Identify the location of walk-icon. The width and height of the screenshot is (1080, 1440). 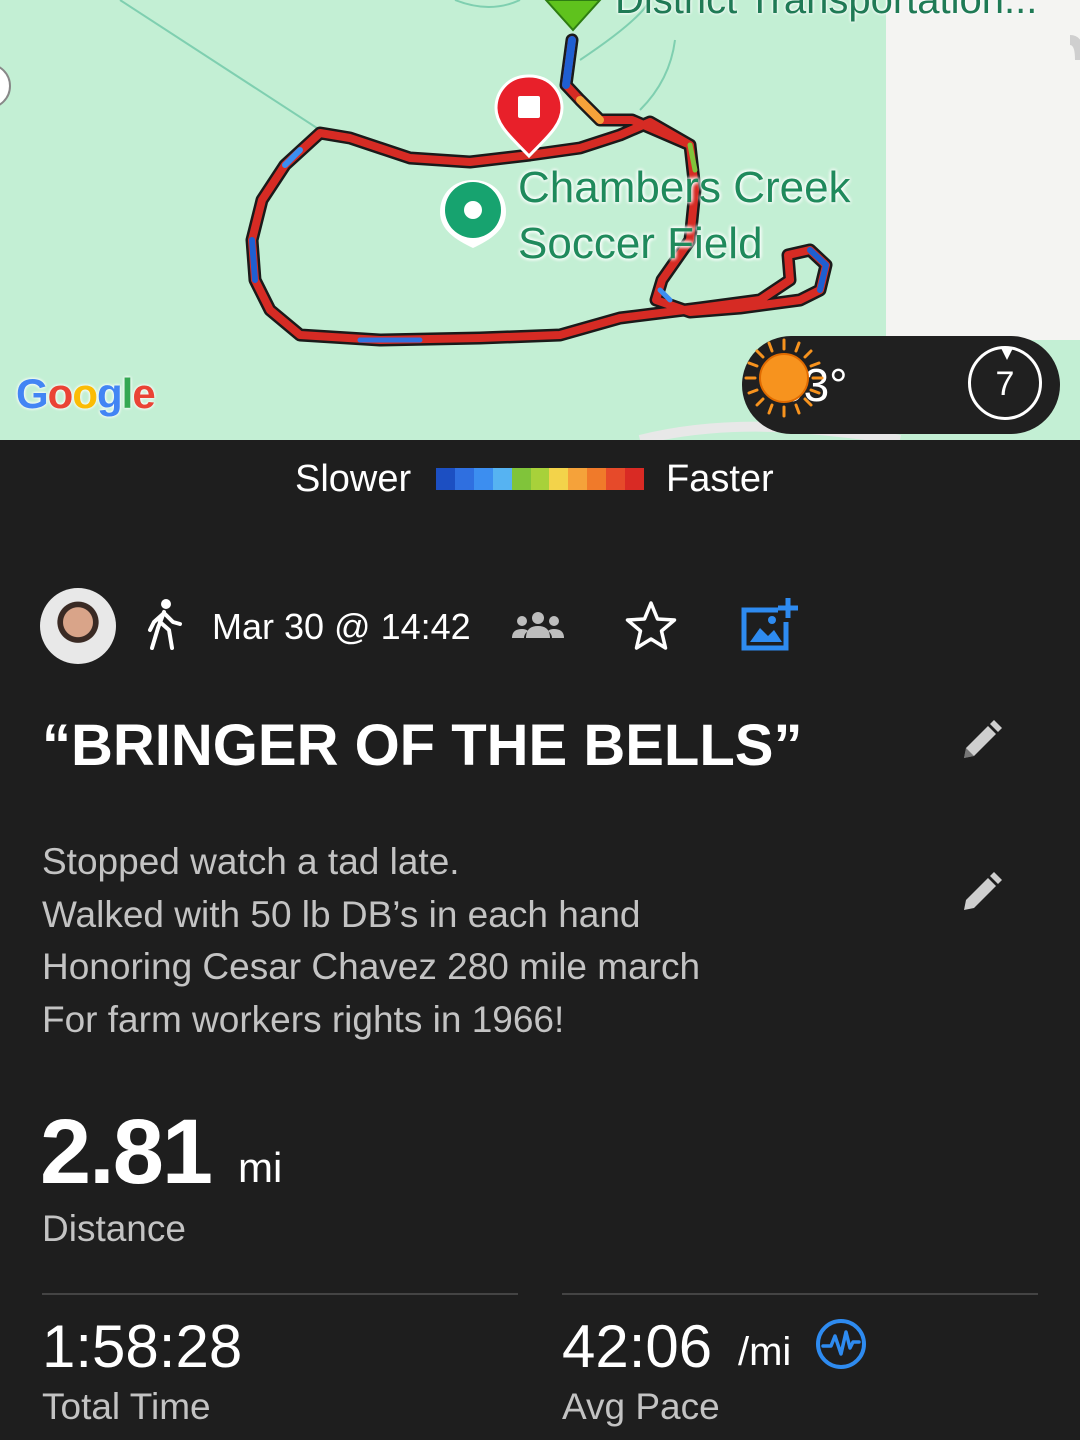
(165, 624).